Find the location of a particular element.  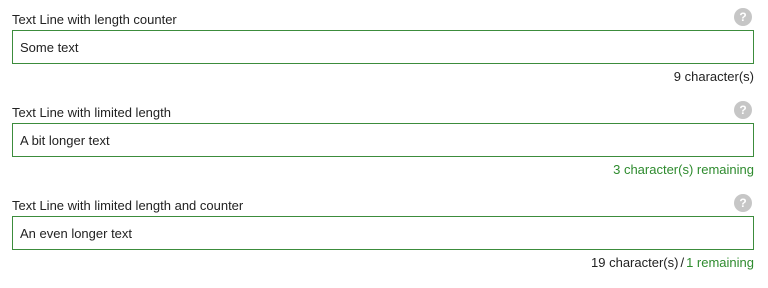

text-input-limited-length-counter is located at coordinates (383, 233).